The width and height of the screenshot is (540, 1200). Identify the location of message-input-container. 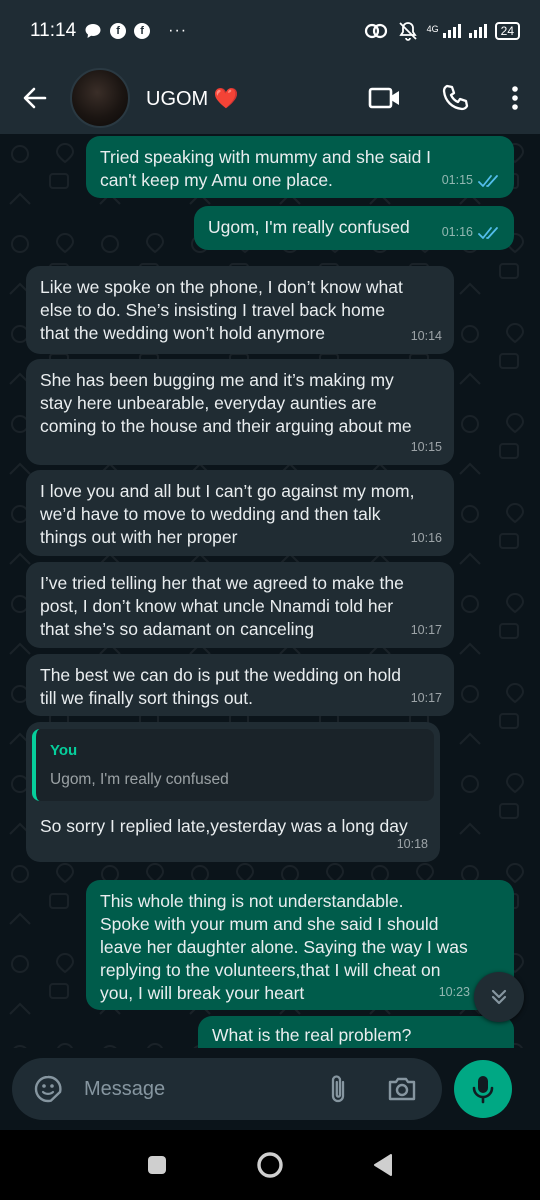
(227, 1089).